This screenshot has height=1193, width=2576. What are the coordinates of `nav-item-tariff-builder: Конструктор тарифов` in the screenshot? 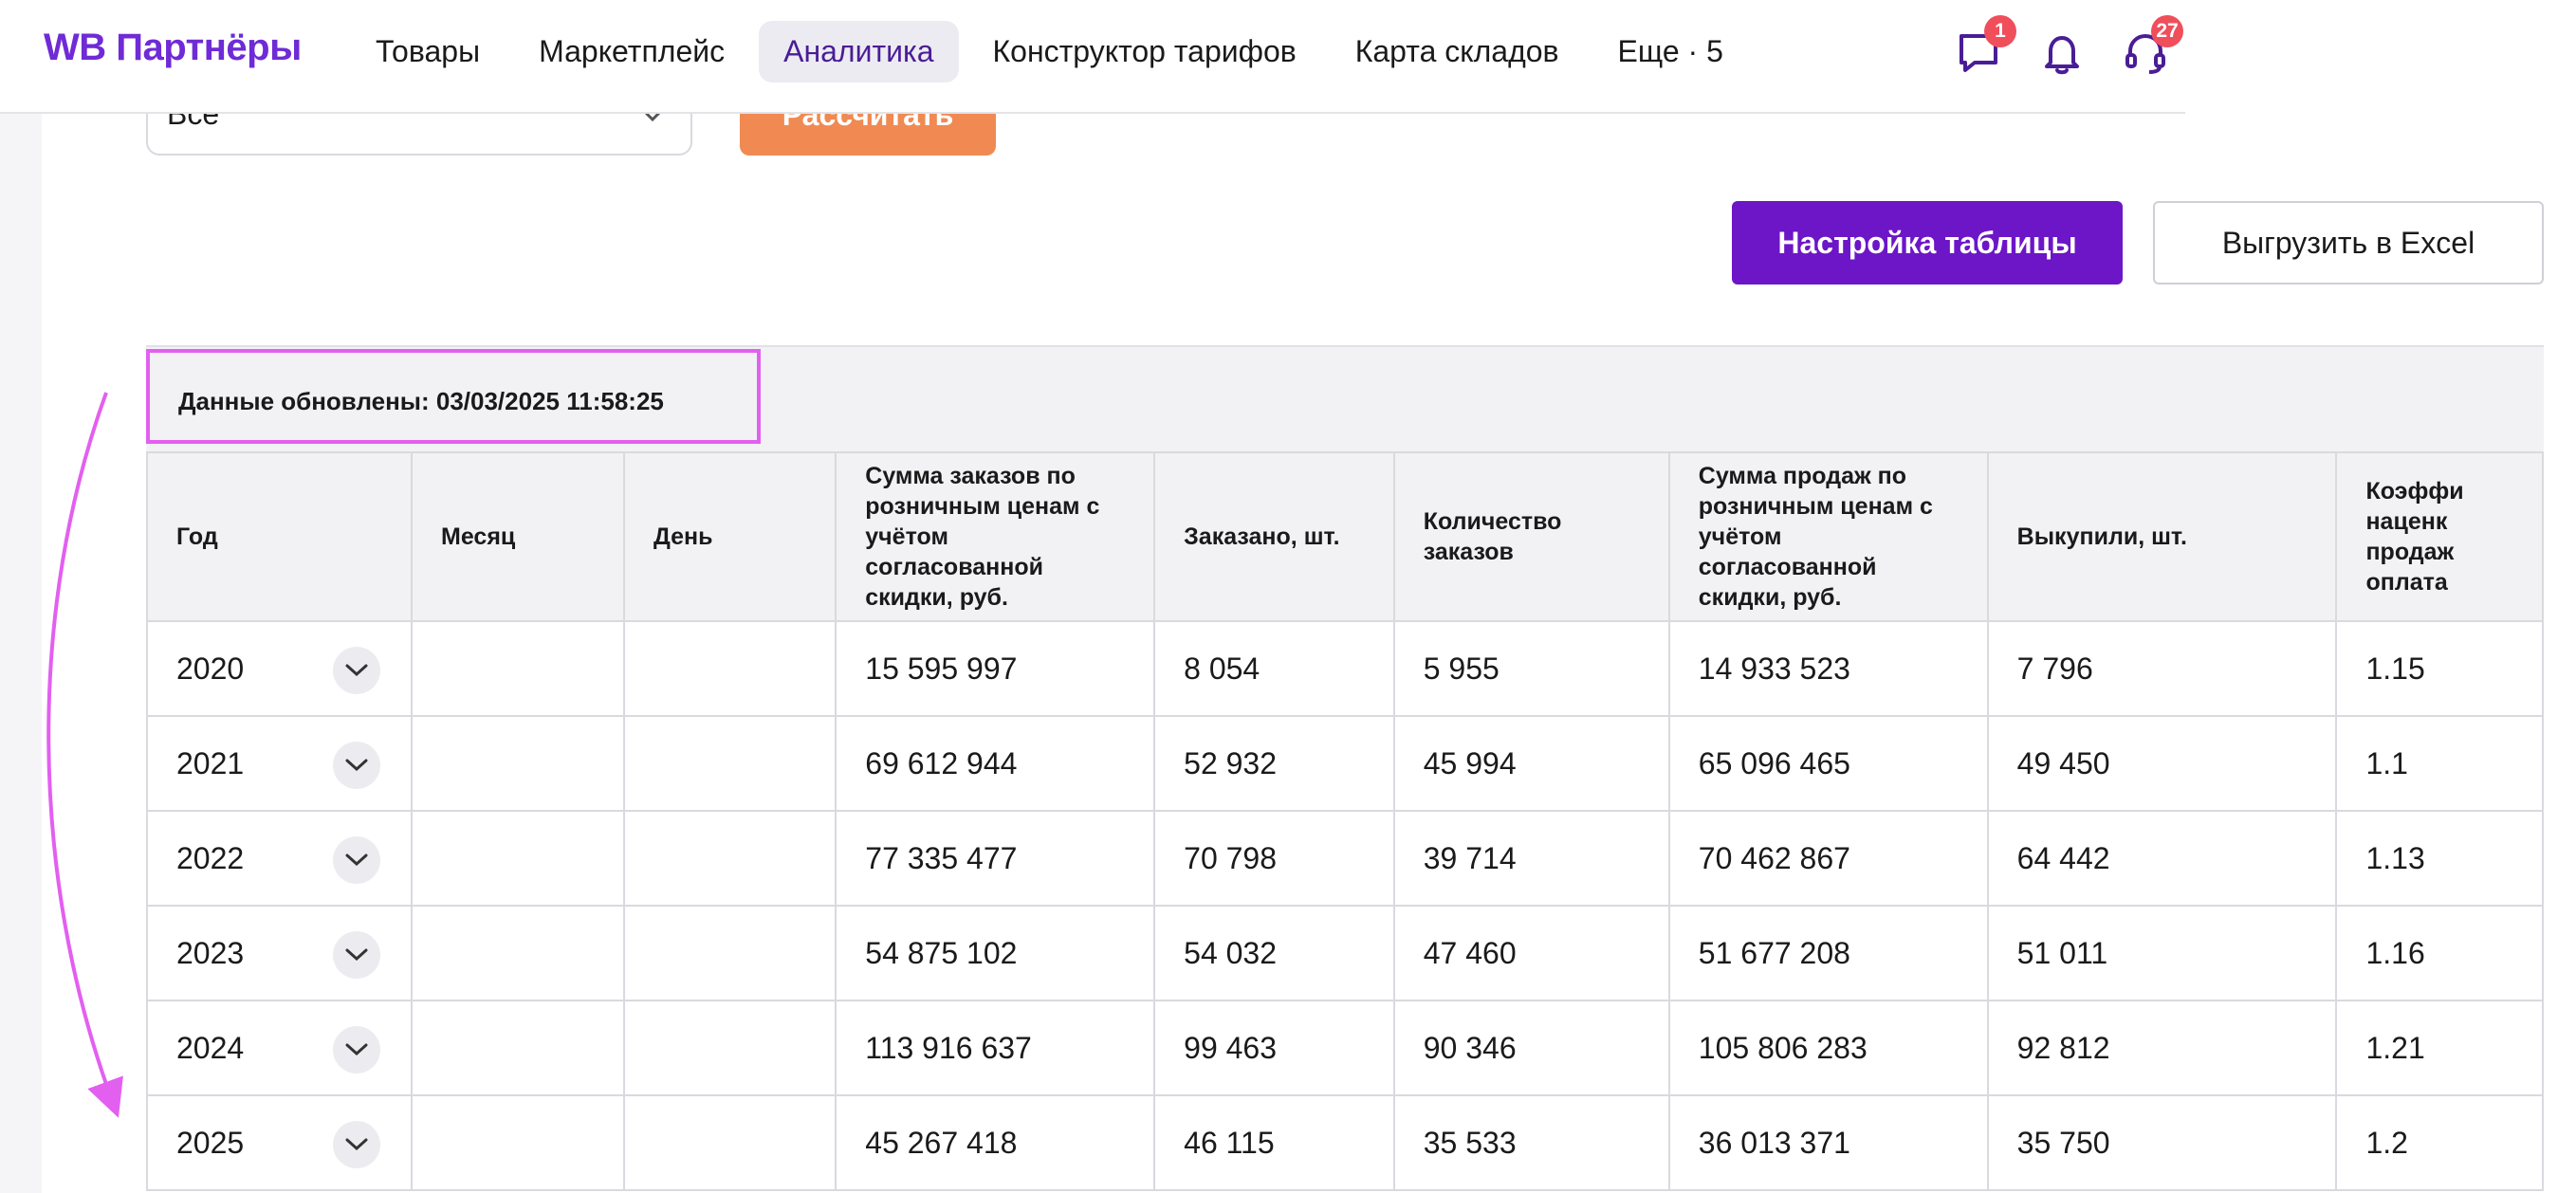 It's located at (1144, 52).